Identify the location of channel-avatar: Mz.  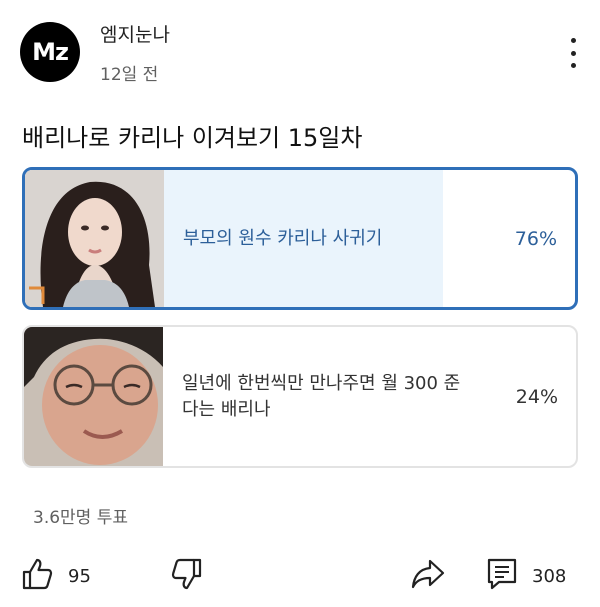
(50, 52).